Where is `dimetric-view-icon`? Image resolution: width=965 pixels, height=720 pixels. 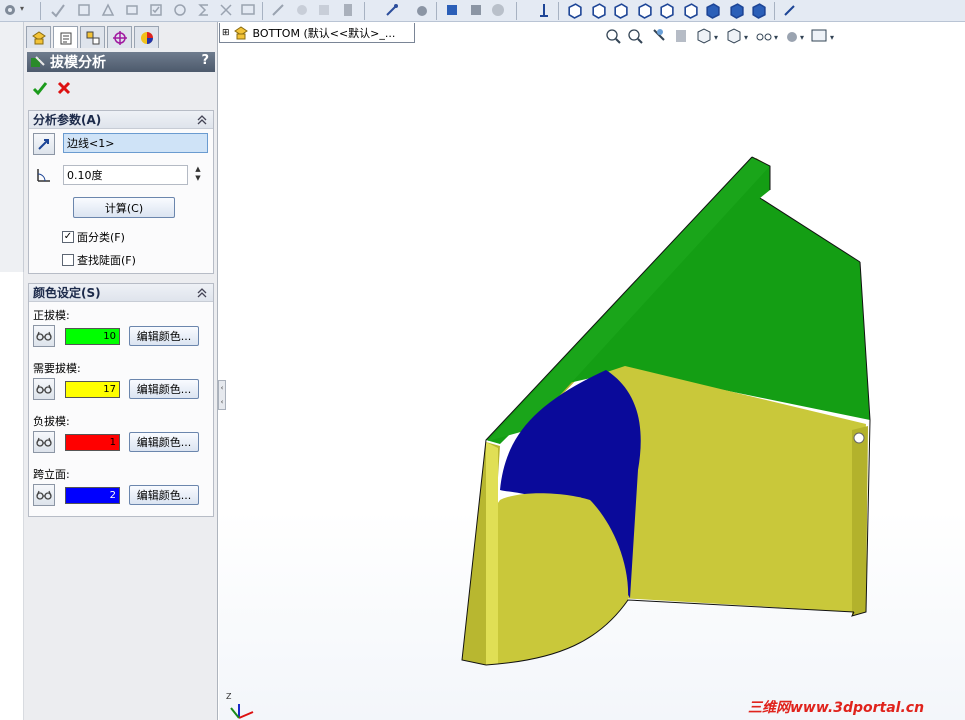 dimetric-view-icon is located at coordinates (758, 10).